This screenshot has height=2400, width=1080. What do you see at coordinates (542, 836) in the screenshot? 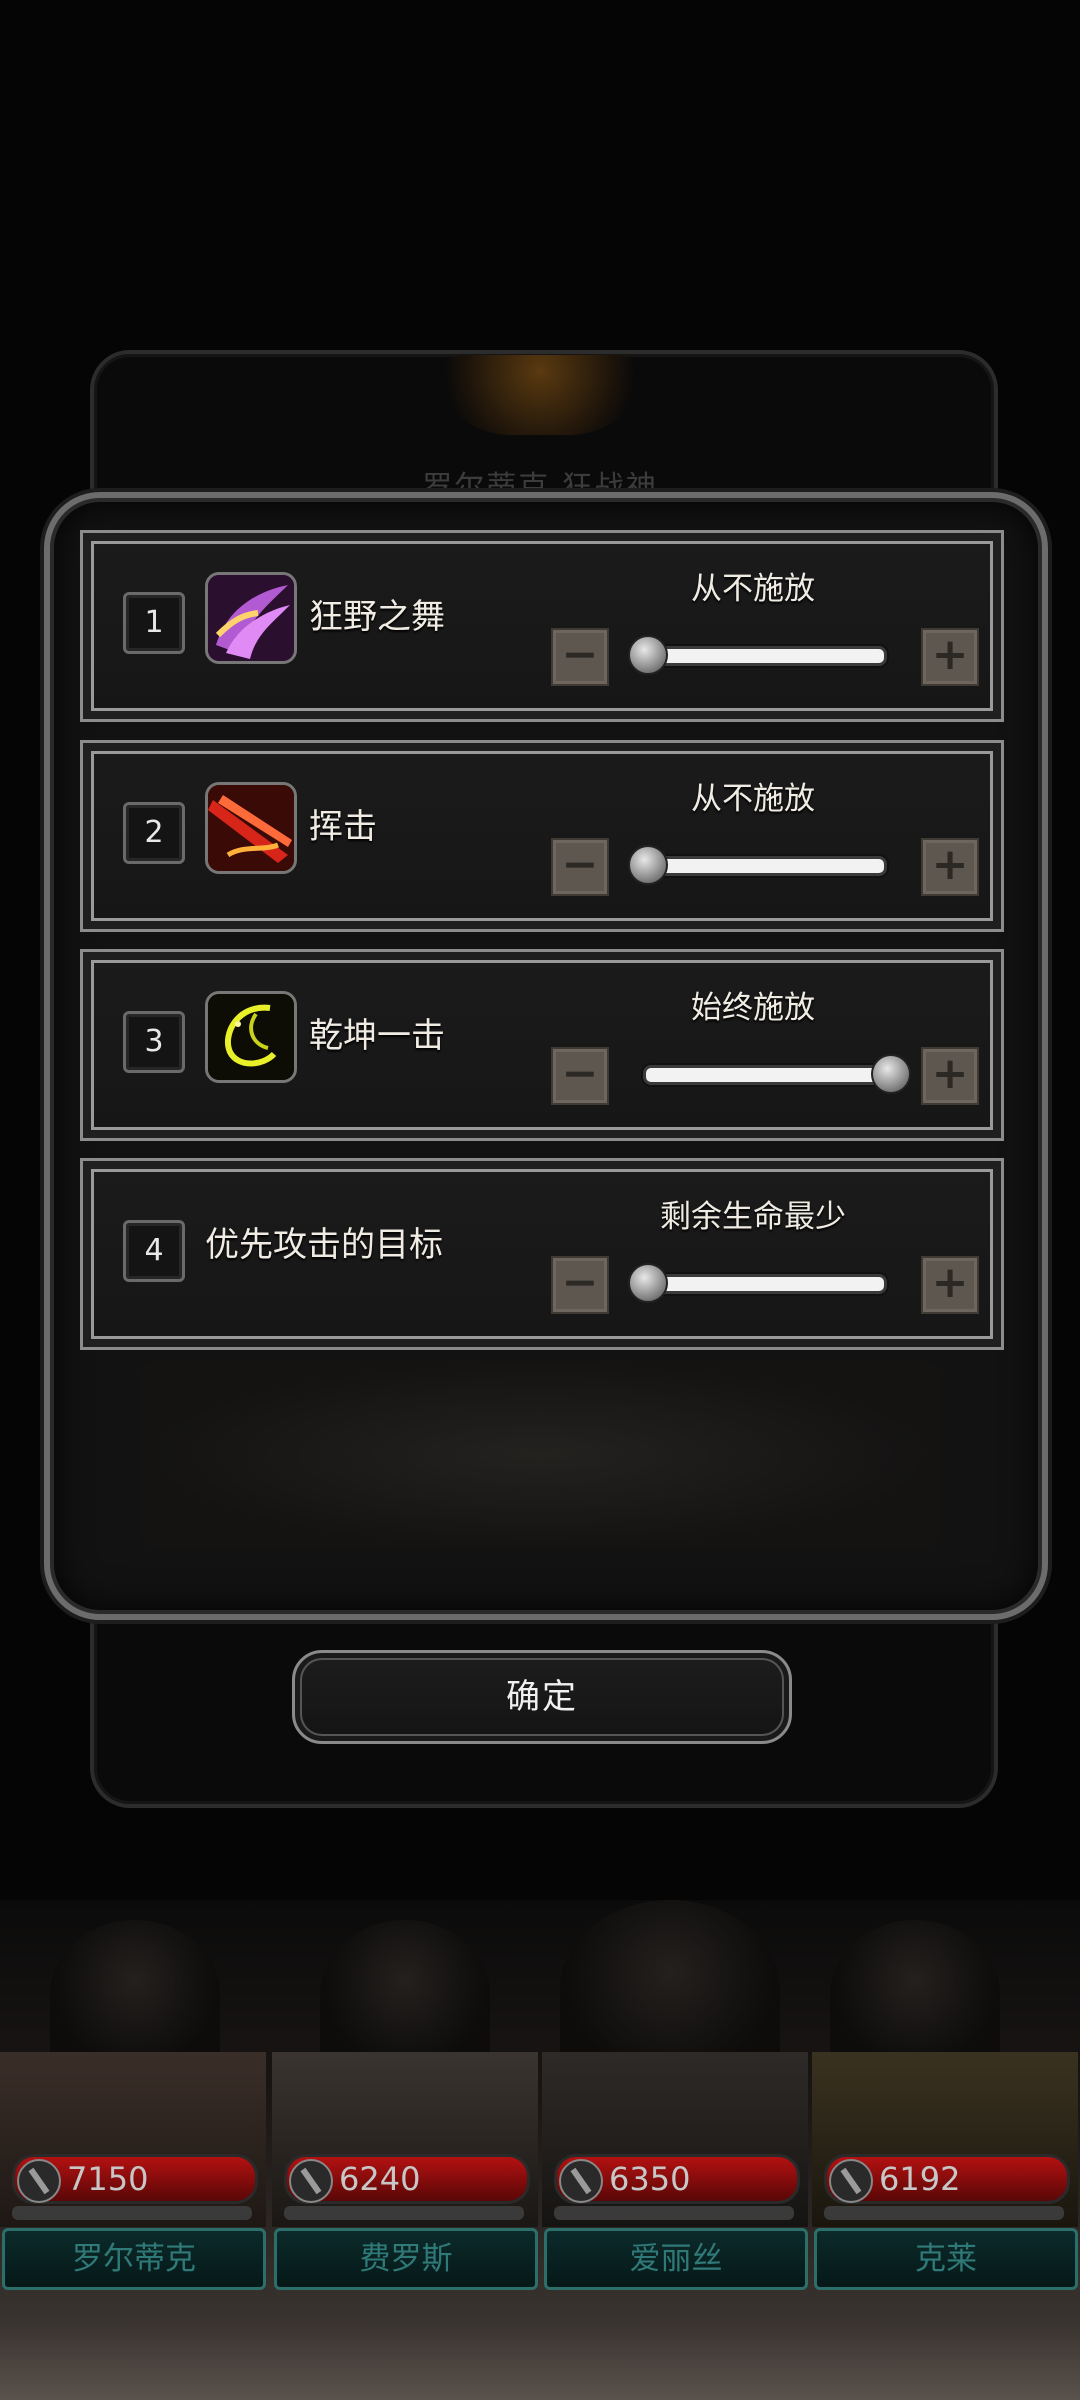
I see `skill-row-2: 2 挥击 从不施放 − +` at bounding box center [542, 836].